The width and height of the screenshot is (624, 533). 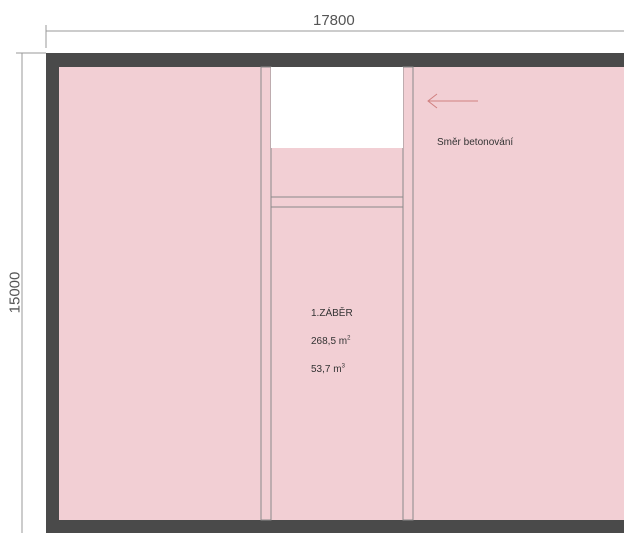 I want to click on height-dimension-label: 15000, so click(x=15, y=292).